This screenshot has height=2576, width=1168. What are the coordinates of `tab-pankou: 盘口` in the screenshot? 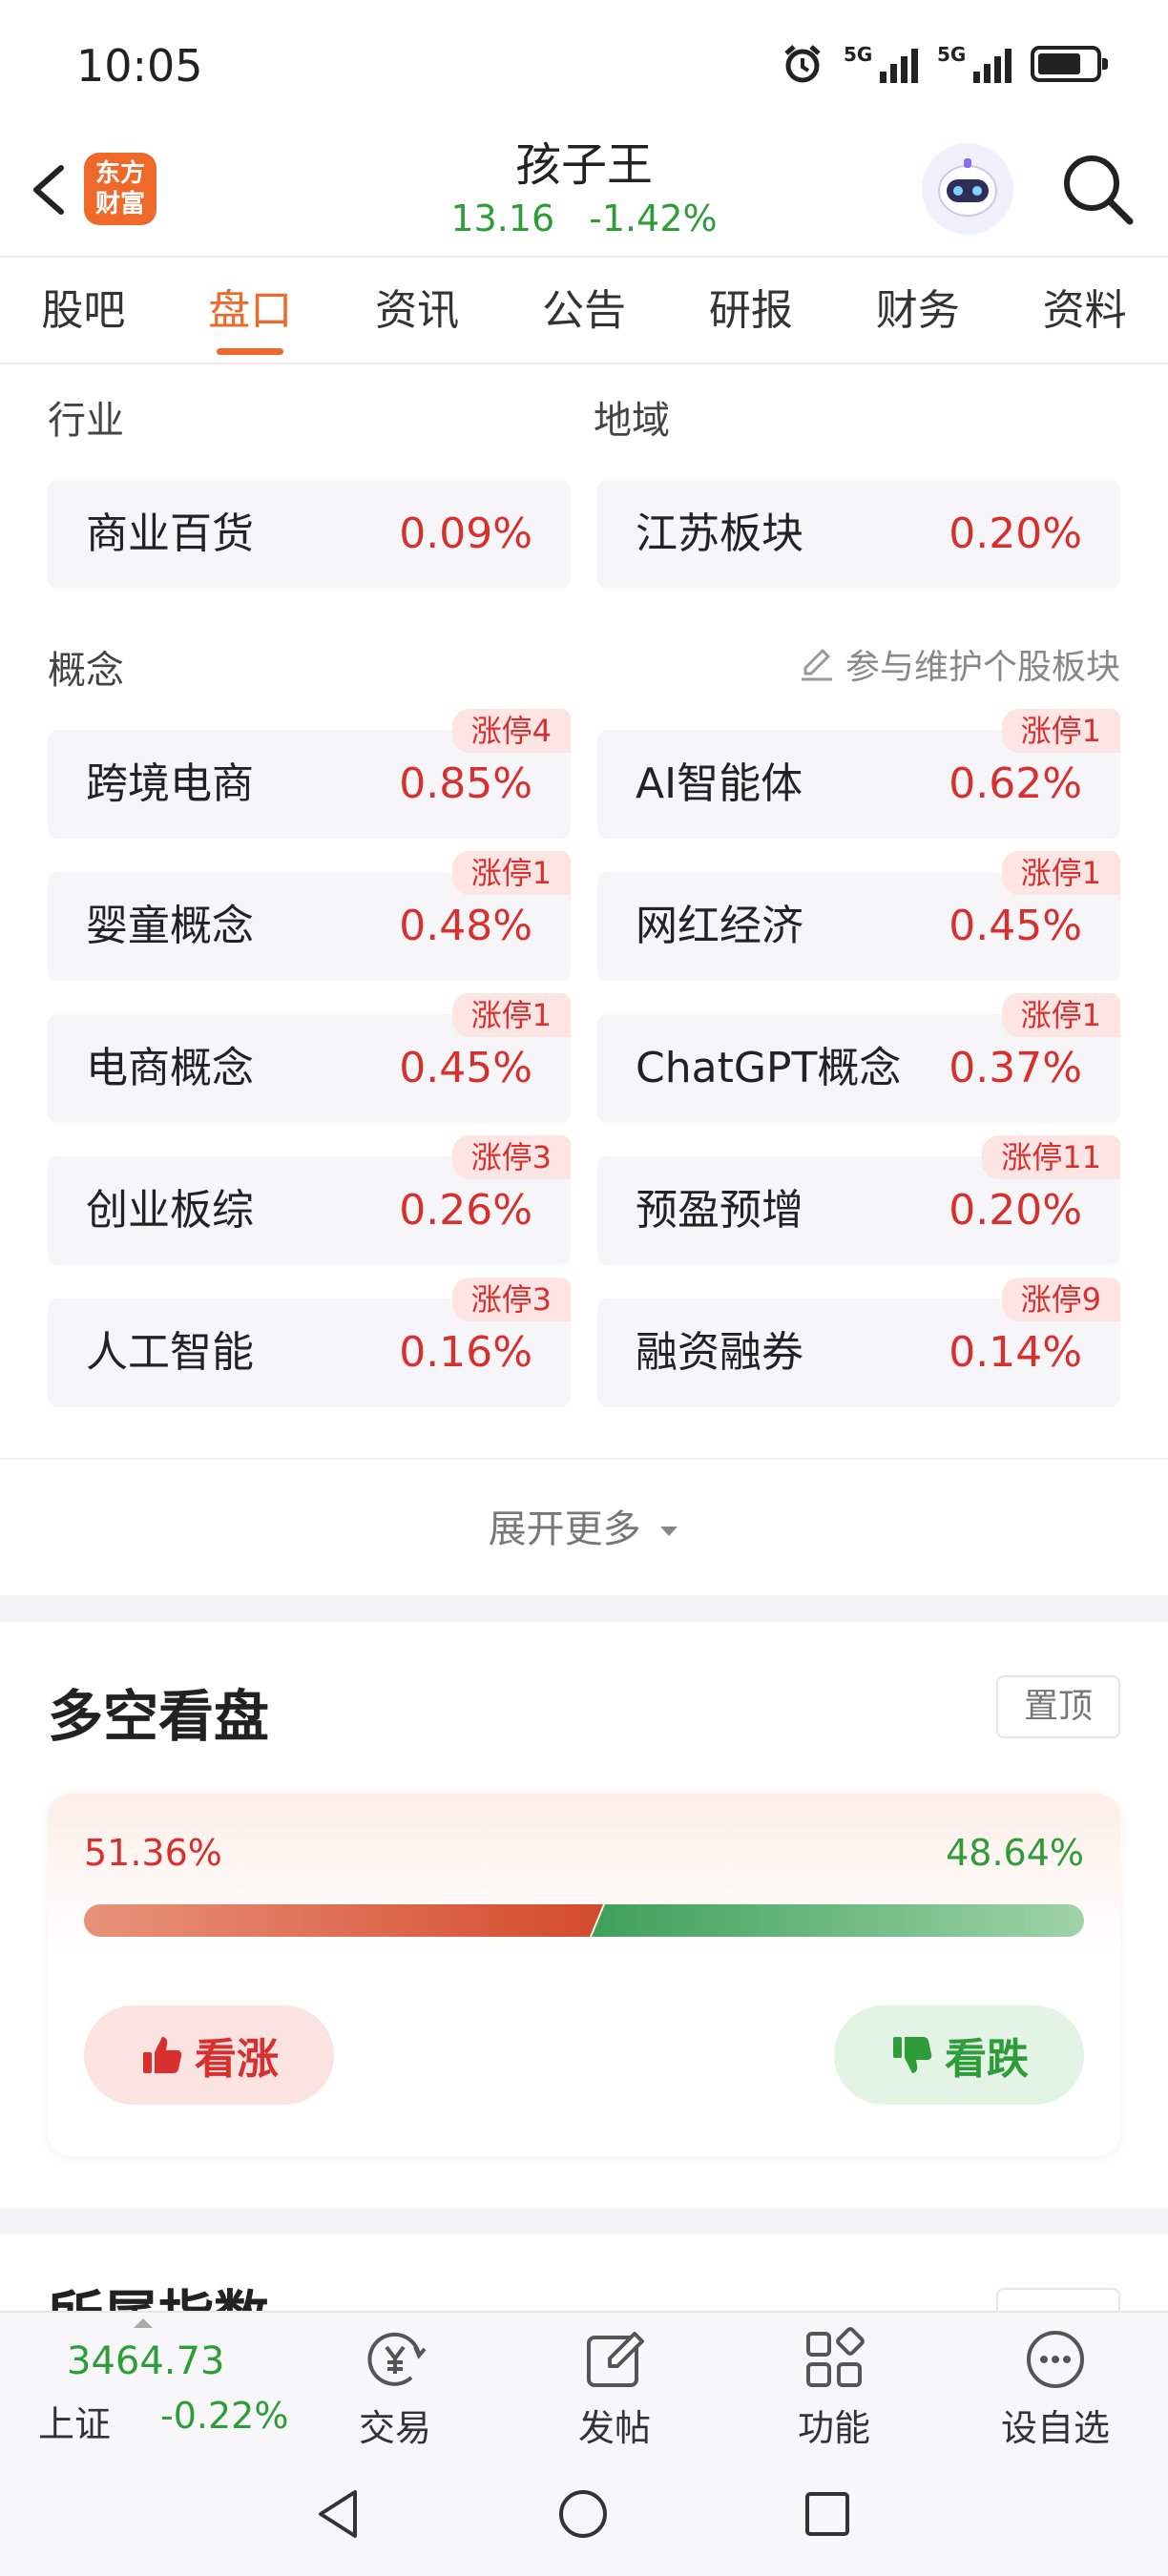 It's located at (250, 310).